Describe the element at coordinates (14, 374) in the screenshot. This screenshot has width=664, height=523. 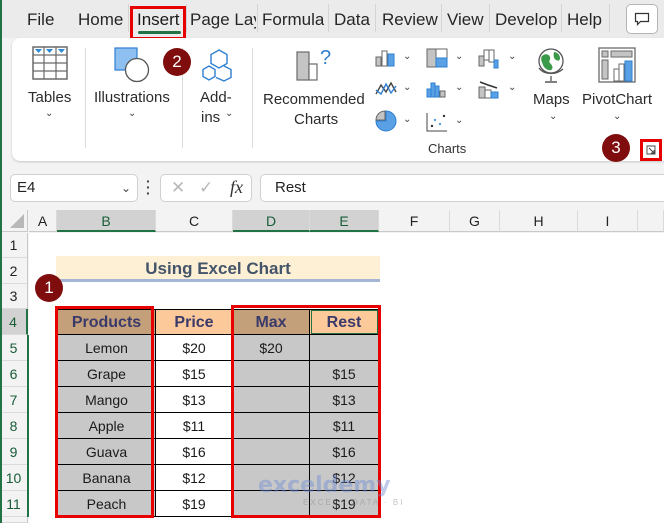
I see `row-header-6: 6` at that location.